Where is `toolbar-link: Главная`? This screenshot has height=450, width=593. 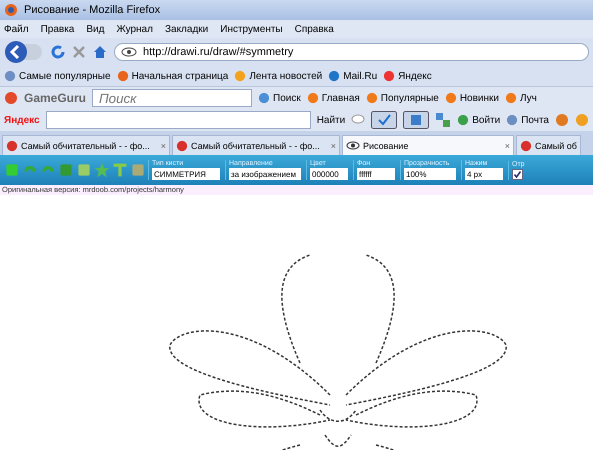 toolbar-link: Главная is located at coordinates (341, 98).